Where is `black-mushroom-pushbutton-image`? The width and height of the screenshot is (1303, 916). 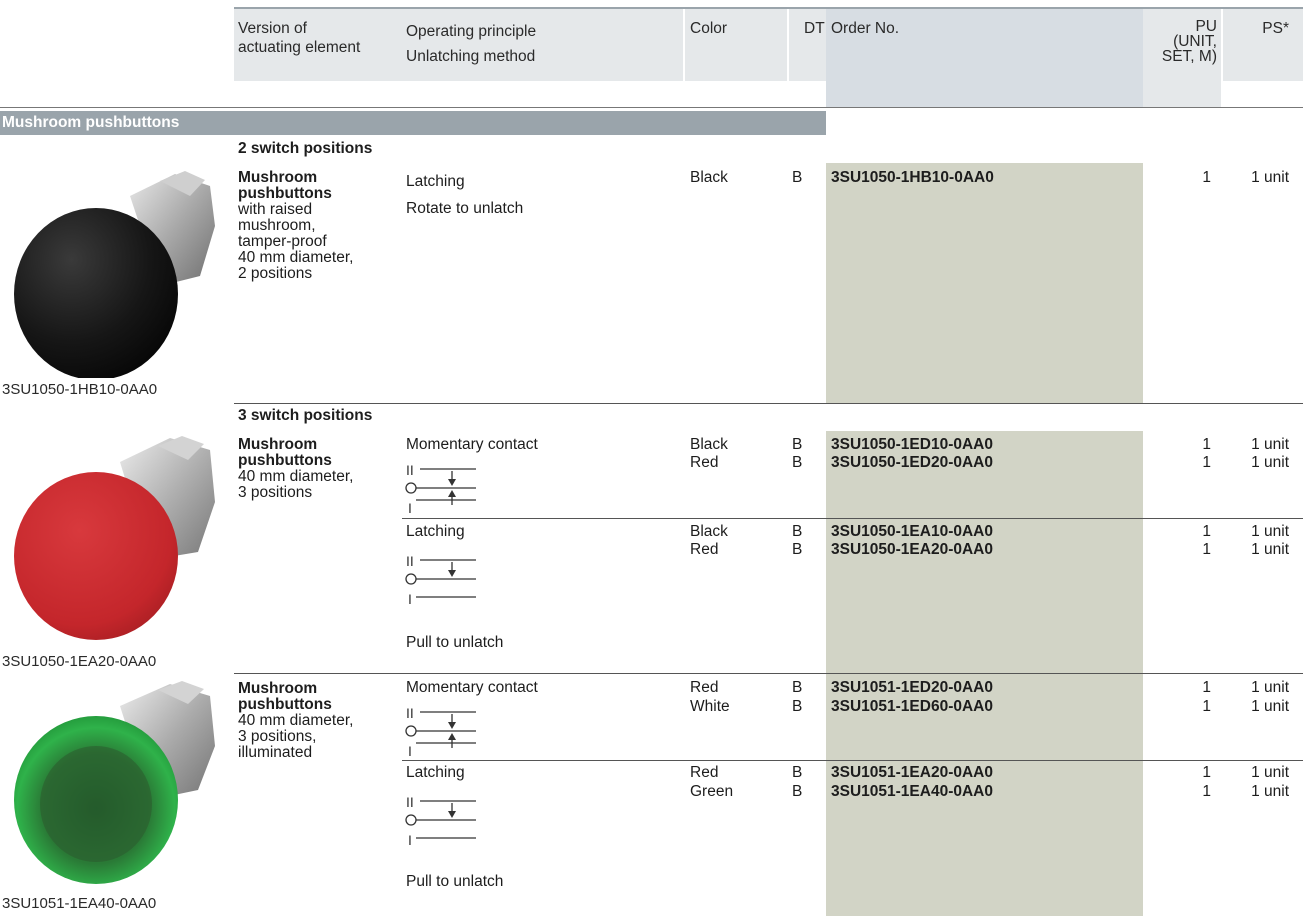 black-mushroom-pushbutton-image is located at coordinates (114, 274).